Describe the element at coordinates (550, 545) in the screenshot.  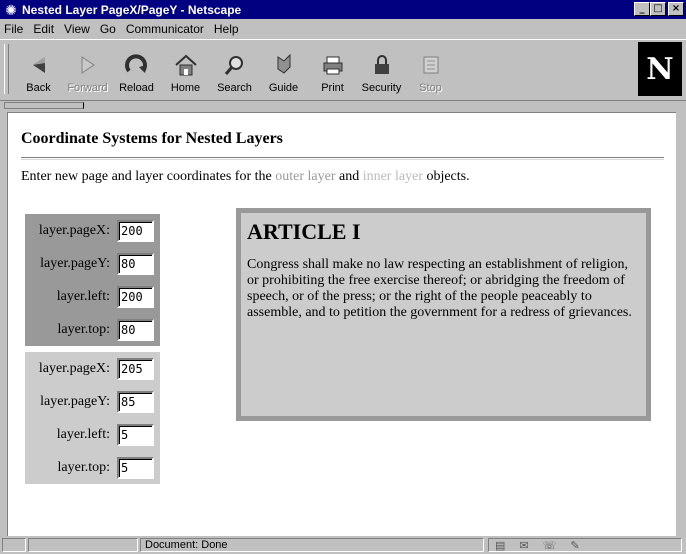
I see `discussion-icon: ☏` at that location.